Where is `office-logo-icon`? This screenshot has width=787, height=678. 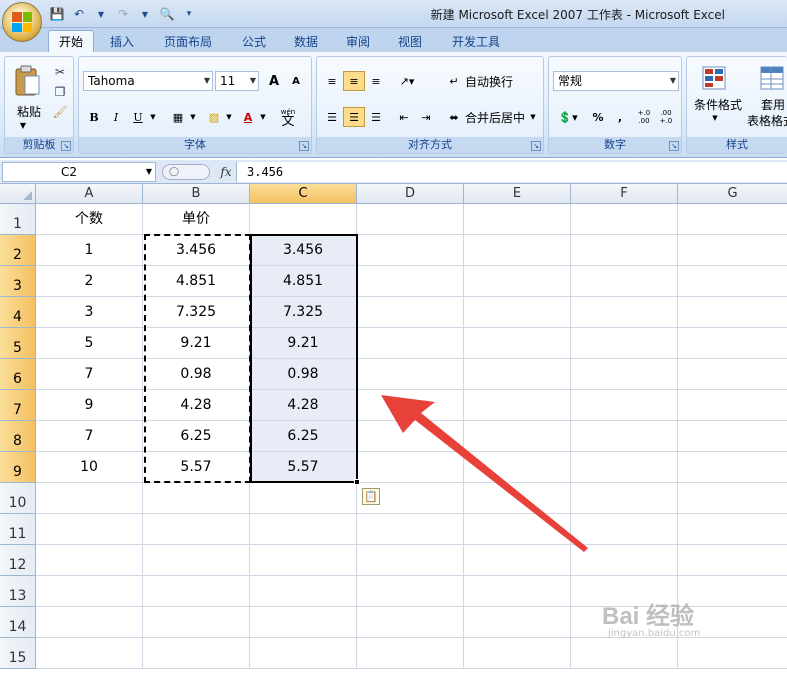
office-logo-icon is located at coordinates (22, 22).